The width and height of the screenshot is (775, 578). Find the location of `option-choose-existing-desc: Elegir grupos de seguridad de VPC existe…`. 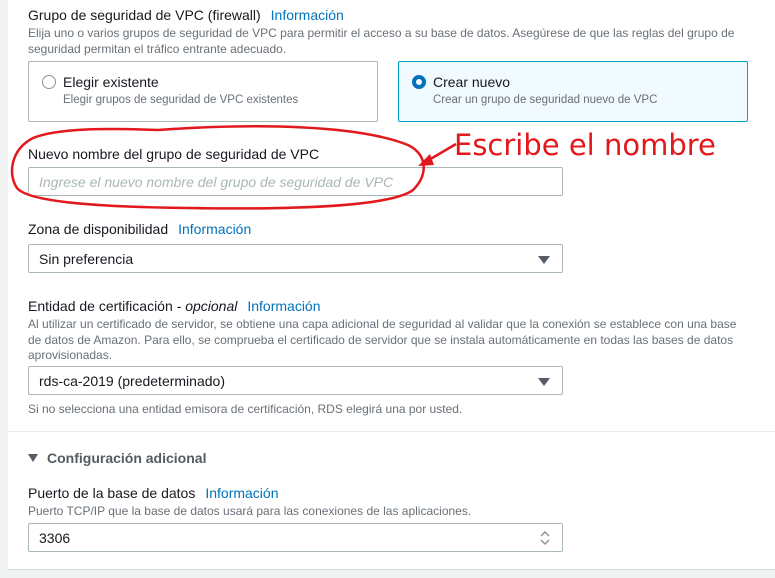

option-choose-existing-desc: Elegir grupos de seguridad de VPC existe… is located at coordinates (181, 100).